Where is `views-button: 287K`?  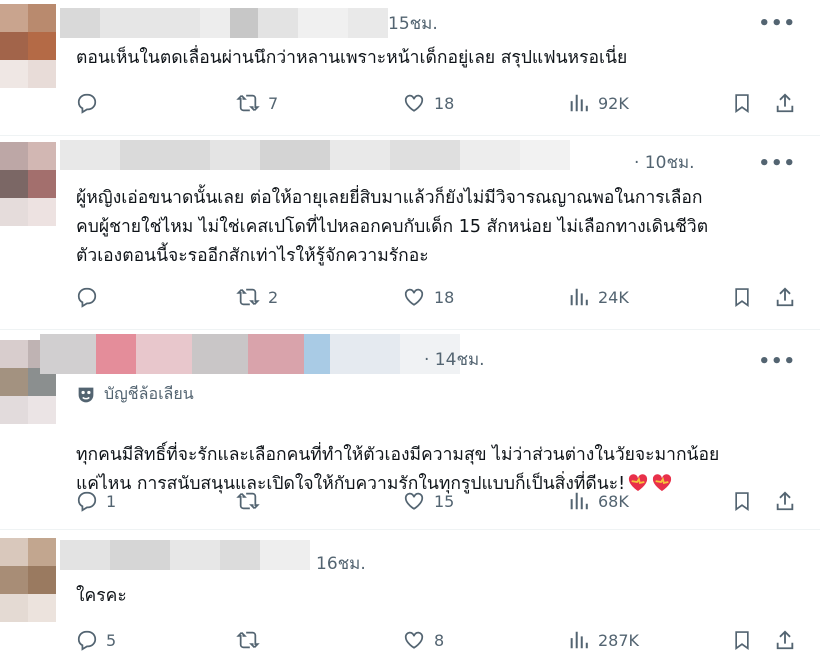
views-button: 287K is located at coordinates (603, 640).